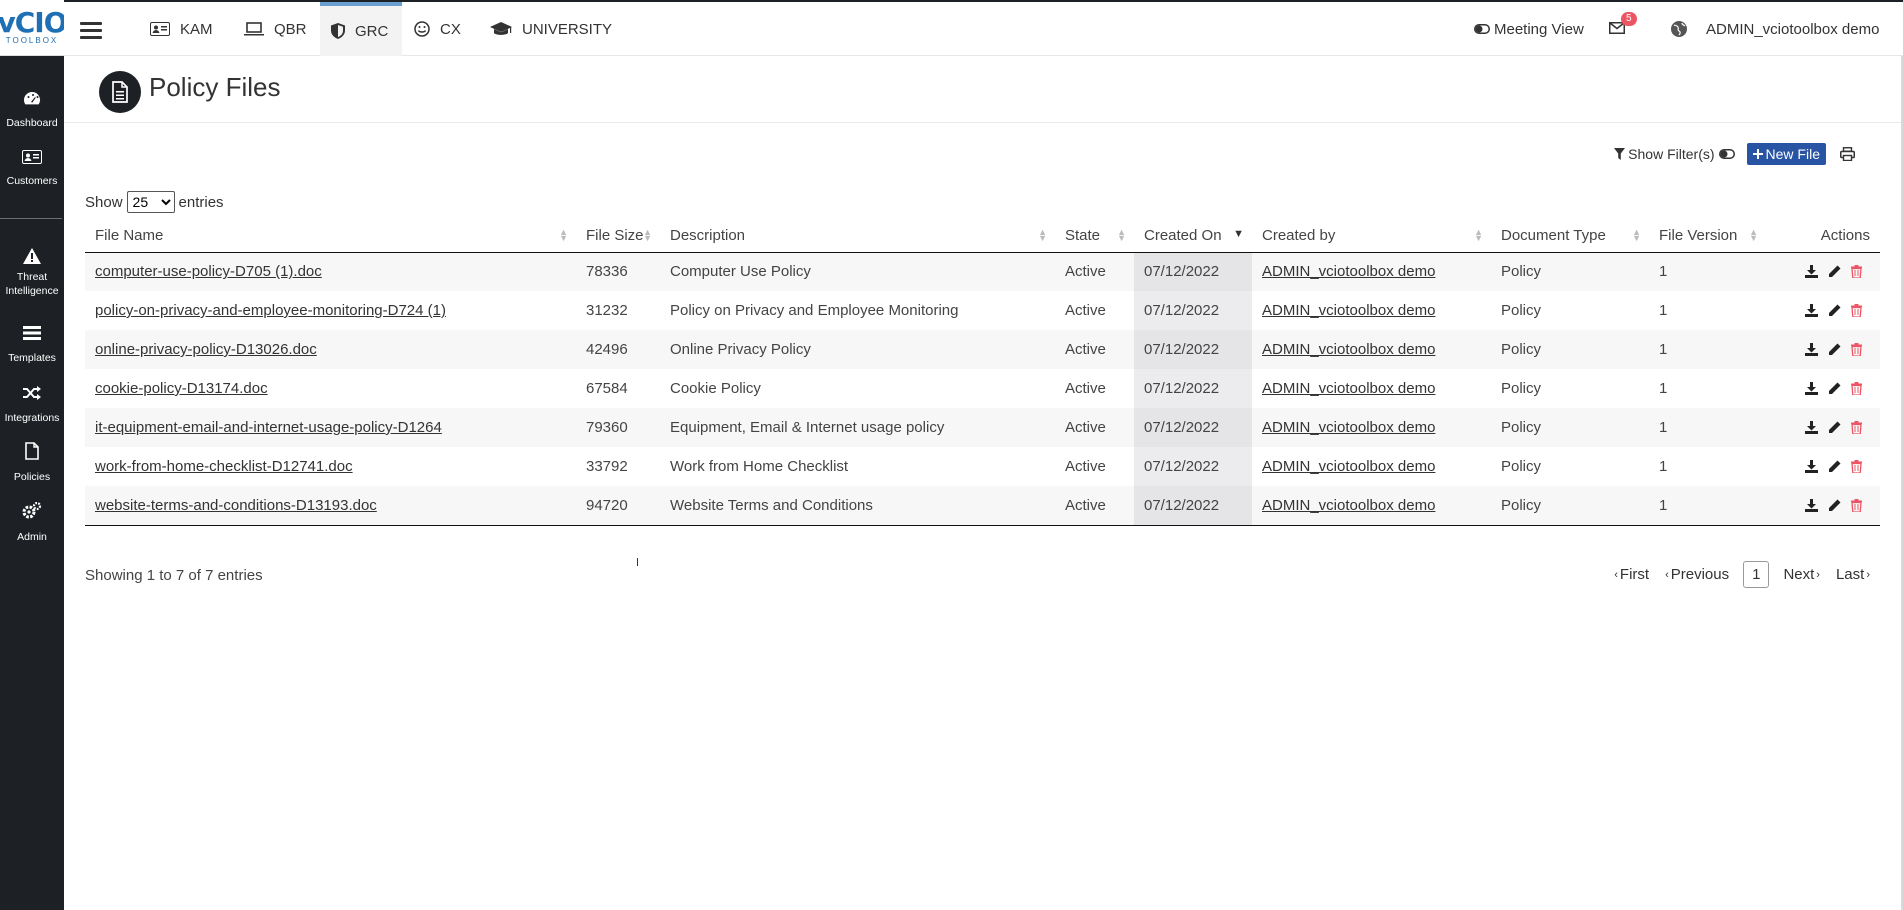 The width and height of the screenshot is (1903, 910). Describe the element at coordinates (1094, 466) in the screenshot. I see `cell-state: Active` at that location.